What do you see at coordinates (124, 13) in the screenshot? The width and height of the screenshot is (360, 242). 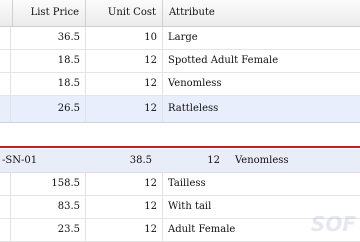 I see `column-header-unit-cost: Unit Cost` at bounding box center [124, 13].